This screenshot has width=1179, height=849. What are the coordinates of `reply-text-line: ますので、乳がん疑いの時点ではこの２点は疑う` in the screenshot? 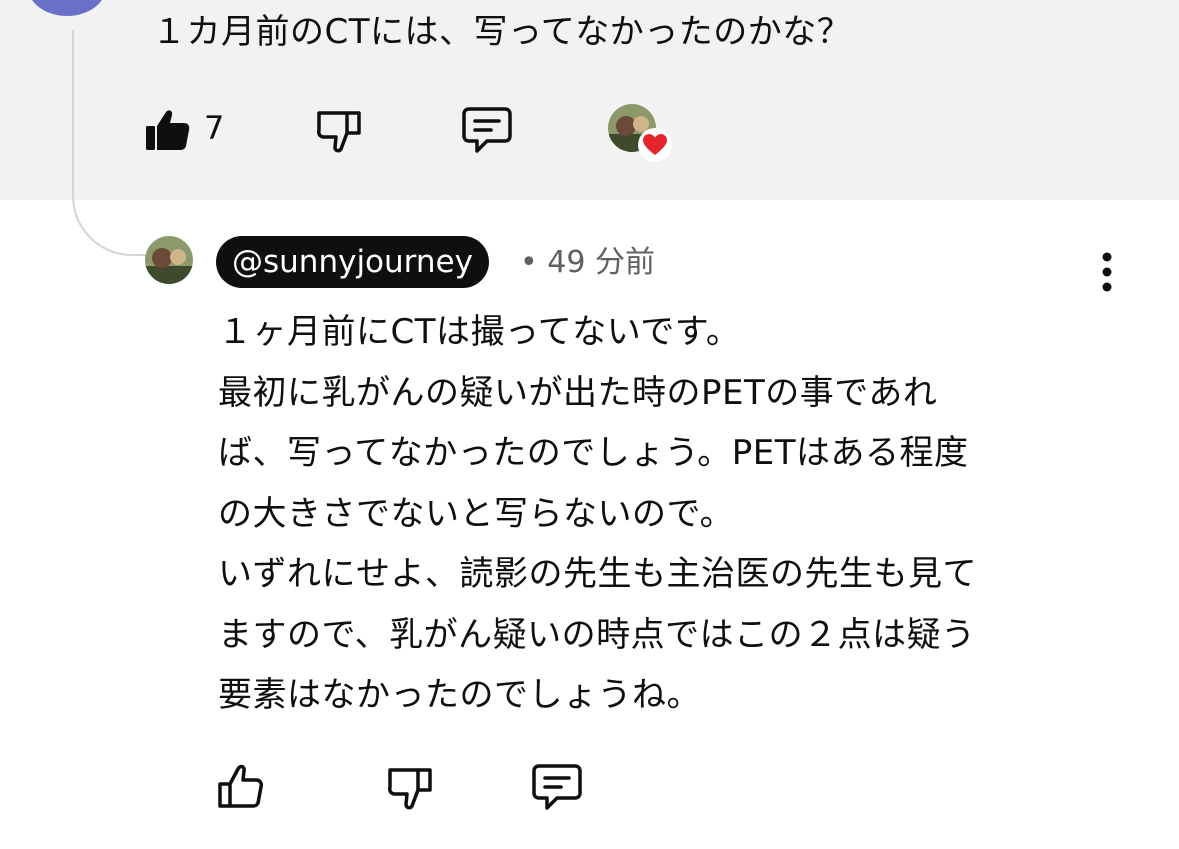 It's located at (597, 634).